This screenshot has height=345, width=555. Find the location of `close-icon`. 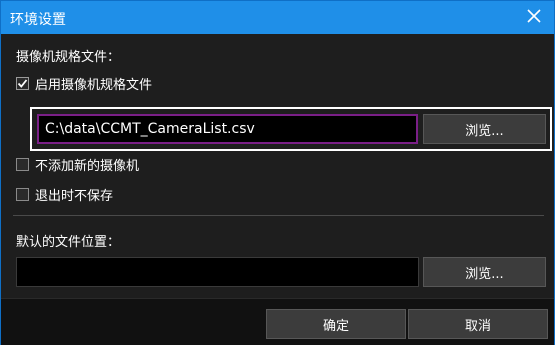

close-icon is located at coordinates (534, 17).